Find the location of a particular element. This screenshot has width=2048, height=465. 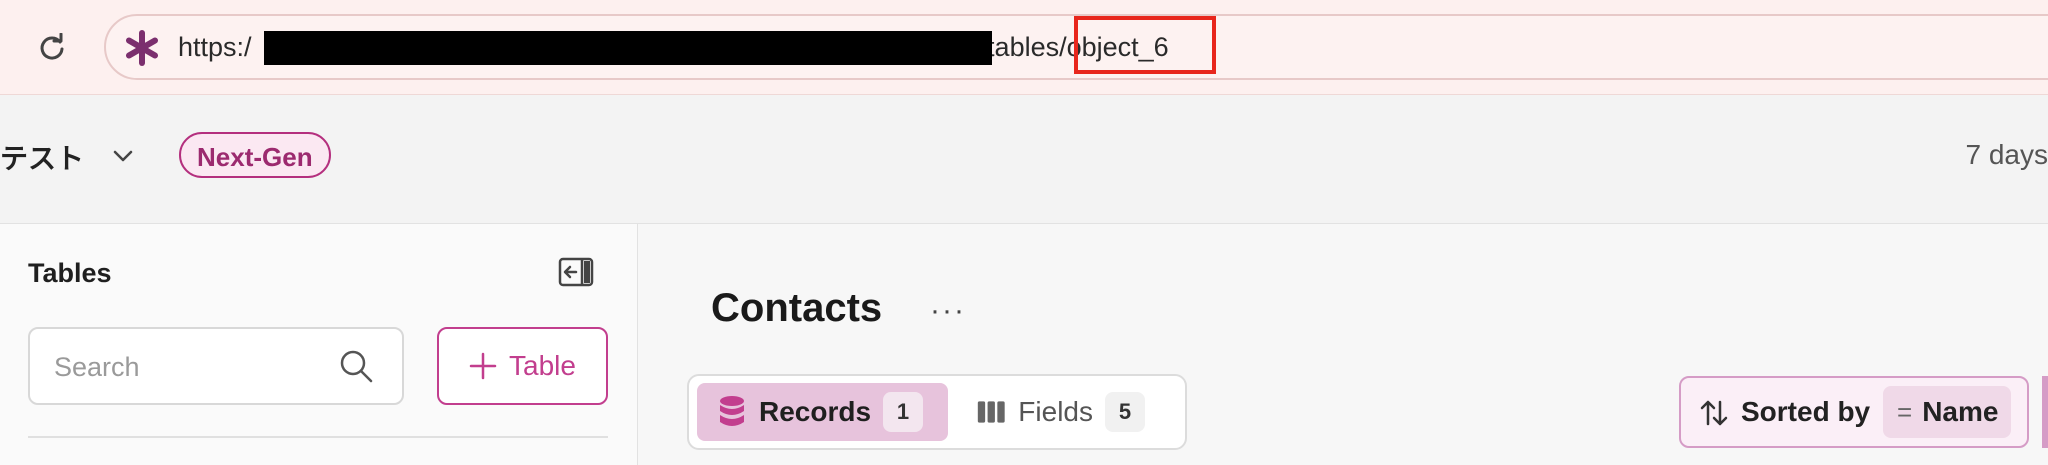

sort-arrows-icon is located at coordinates (1714, 413).